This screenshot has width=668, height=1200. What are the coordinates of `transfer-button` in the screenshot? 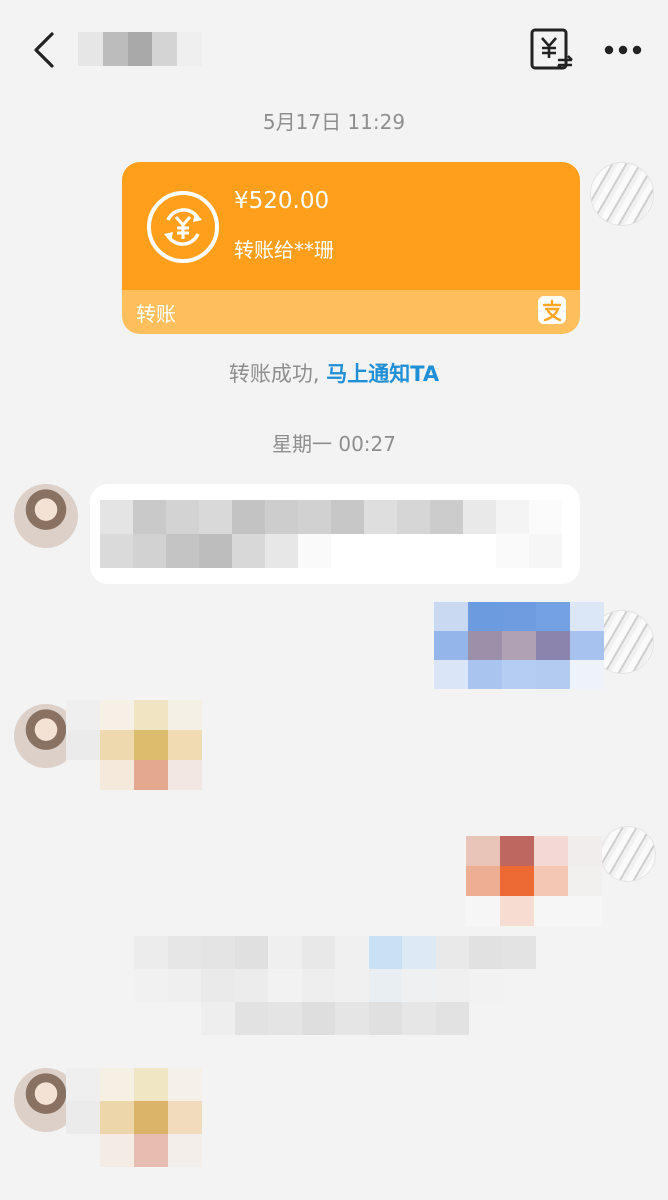 It's located at (551, 49).